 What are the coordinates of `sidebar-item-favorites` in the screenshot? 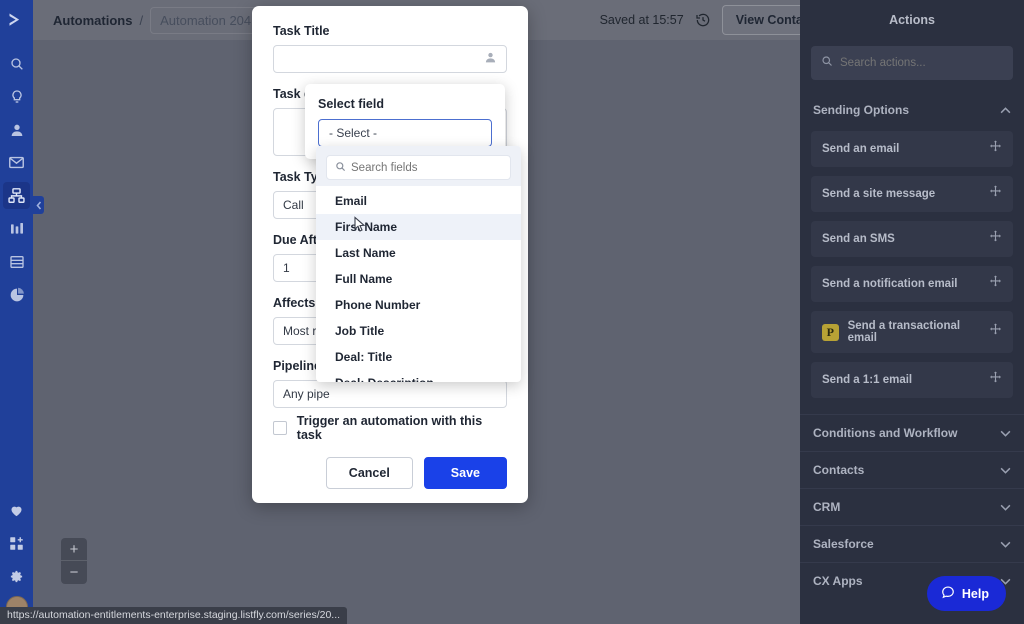 It's located at (16, 510).